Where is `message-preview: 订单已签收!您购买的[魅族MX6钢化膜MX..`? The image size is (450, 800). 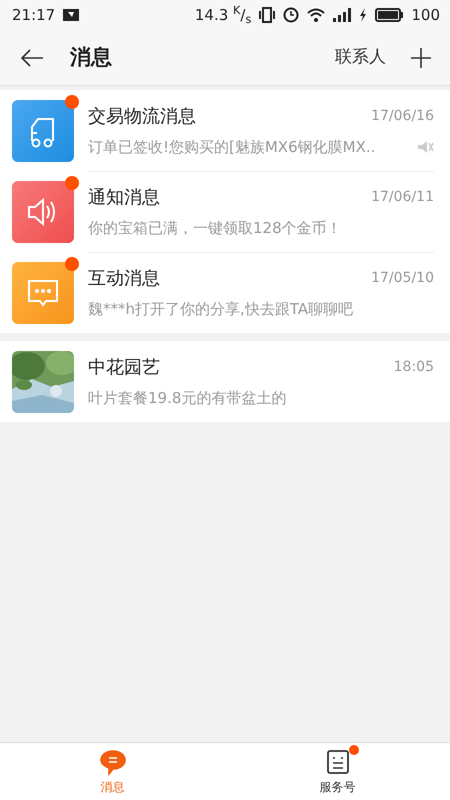
message-preview: 订单已签收!您购买的[魅族MX6钢化膜MX.. is located at coordinates (232, 147).